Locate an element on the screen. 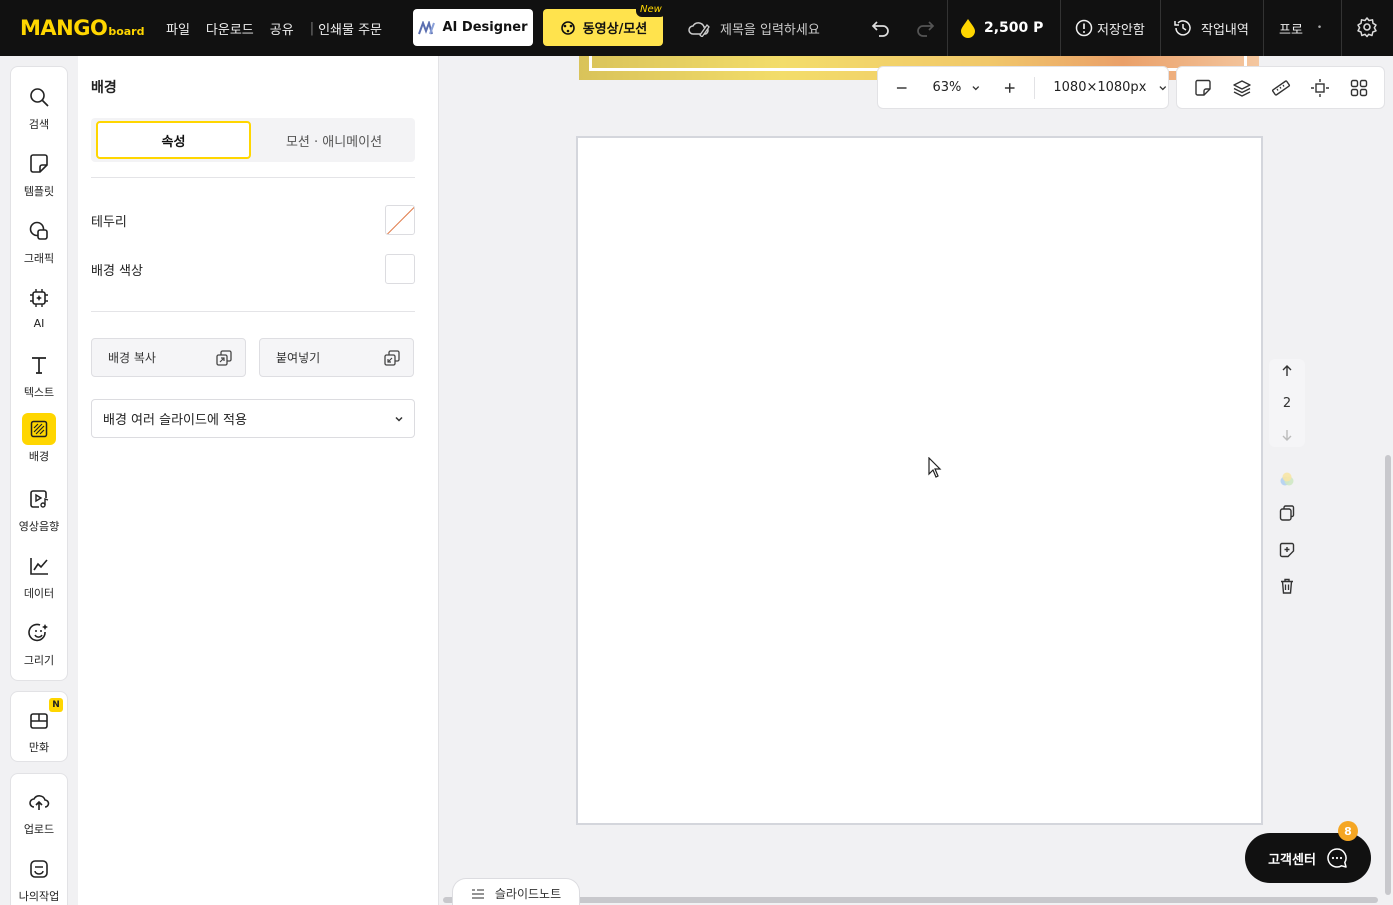  rail-item-comic: 만화 is located at coordinates (39, 734).